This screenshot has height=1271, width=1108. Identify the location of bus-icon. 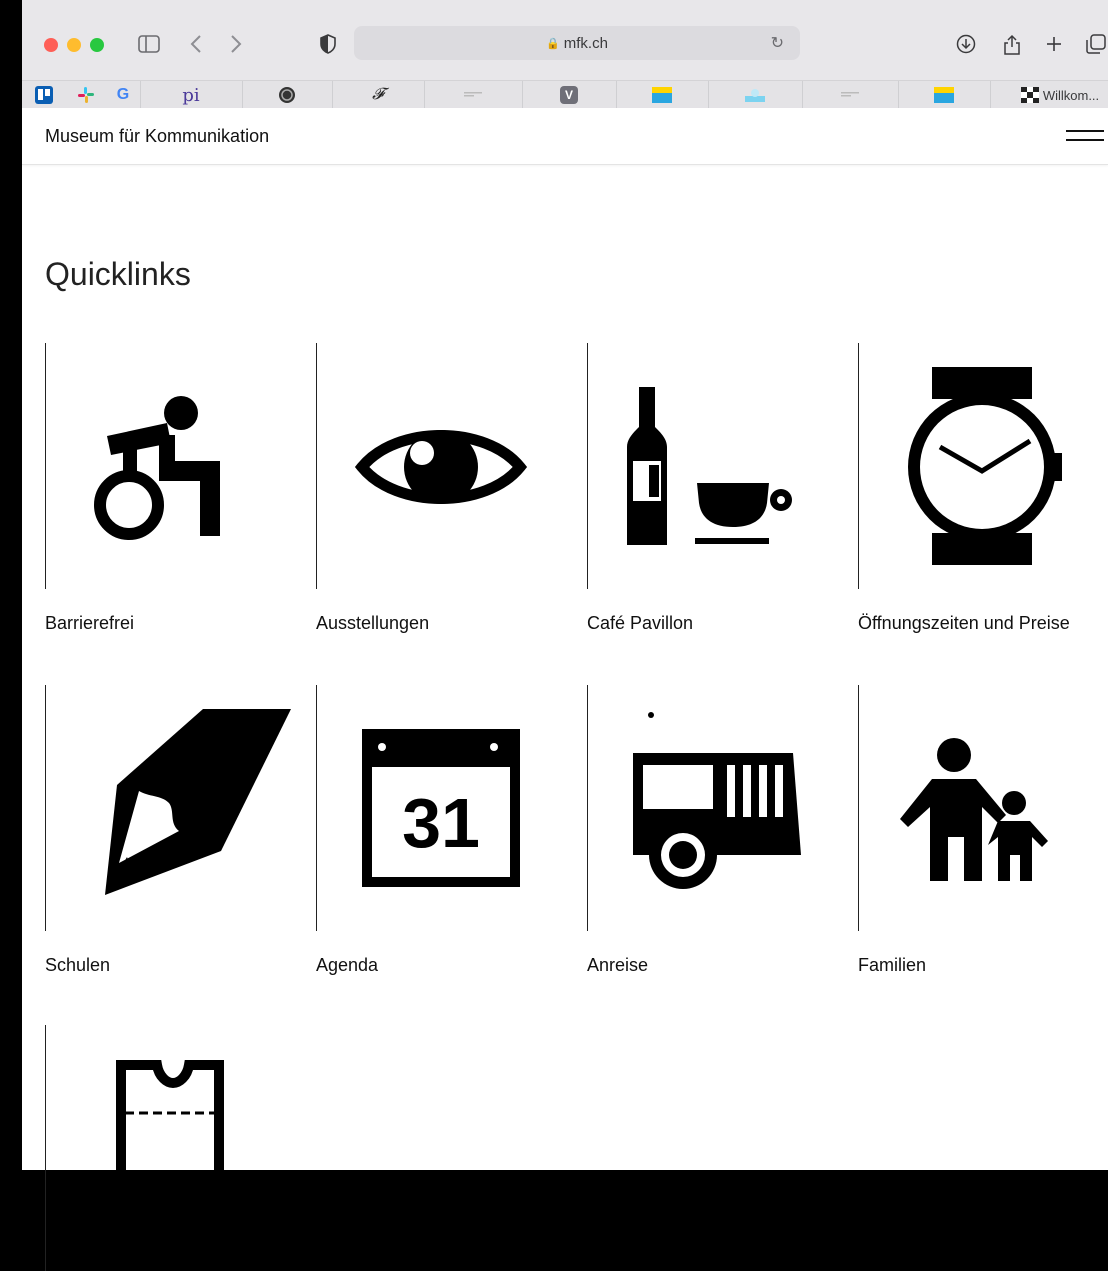
(717, 800).